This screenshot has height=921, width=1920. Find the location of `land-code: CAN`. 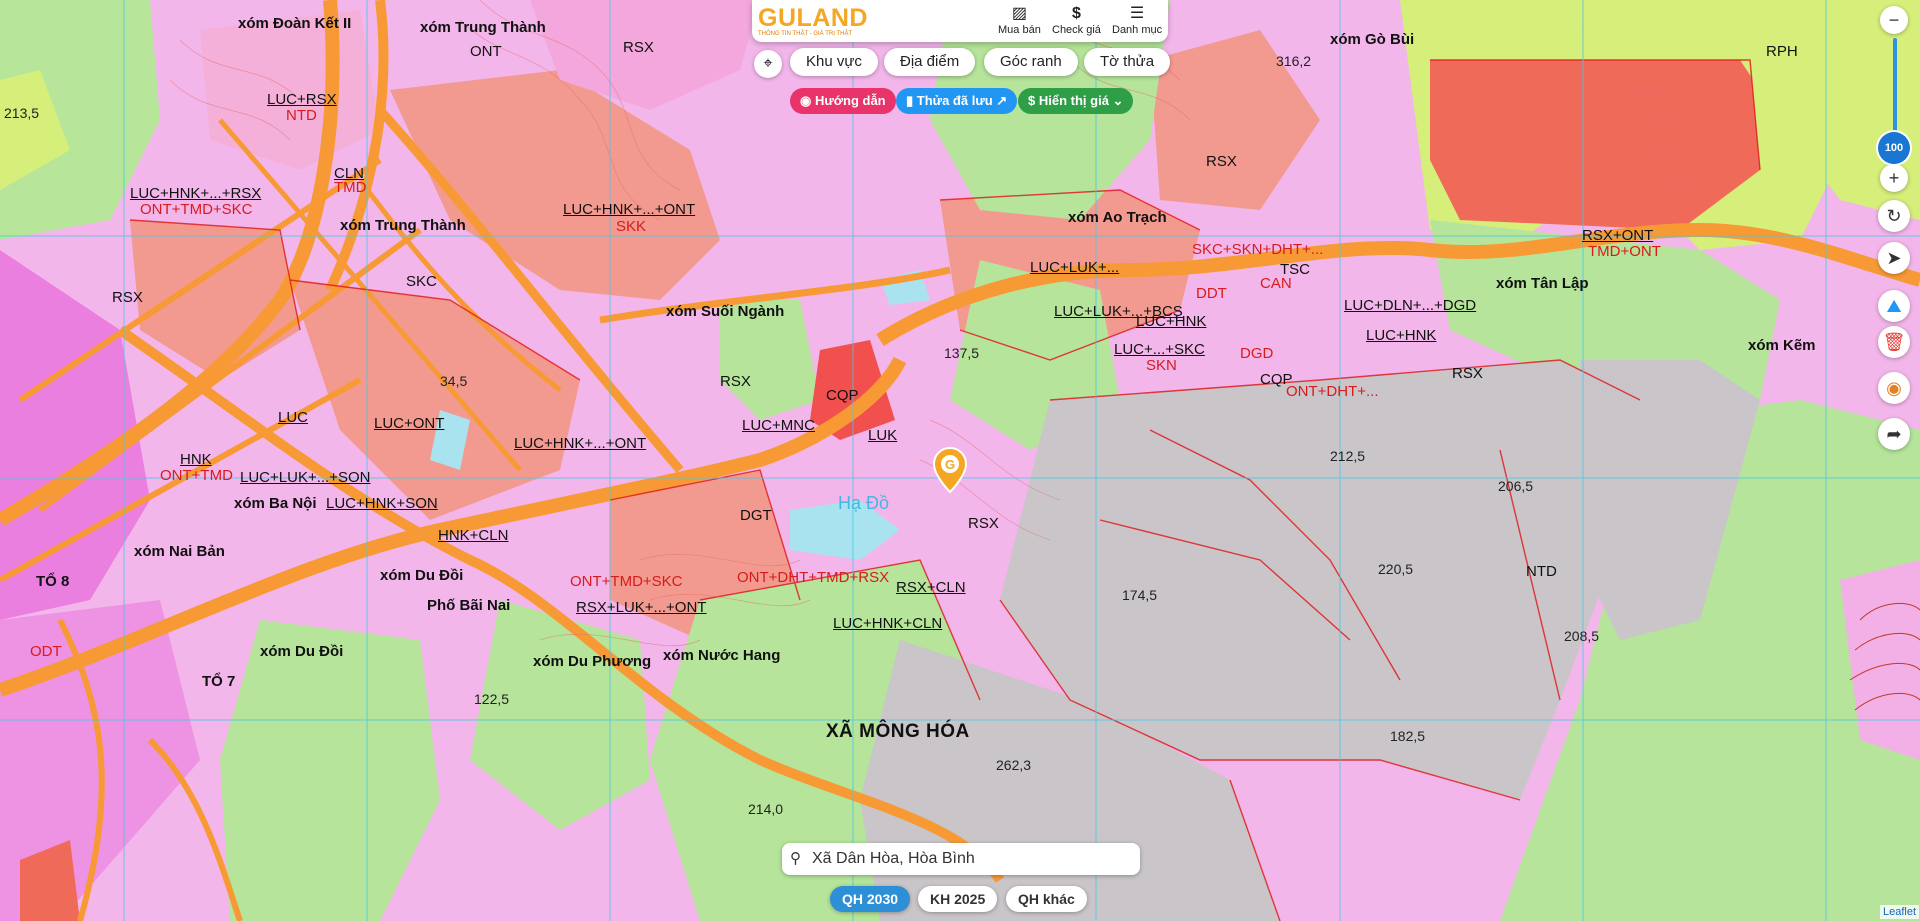

land-code: CAN is located at coordinates (1276, 283).